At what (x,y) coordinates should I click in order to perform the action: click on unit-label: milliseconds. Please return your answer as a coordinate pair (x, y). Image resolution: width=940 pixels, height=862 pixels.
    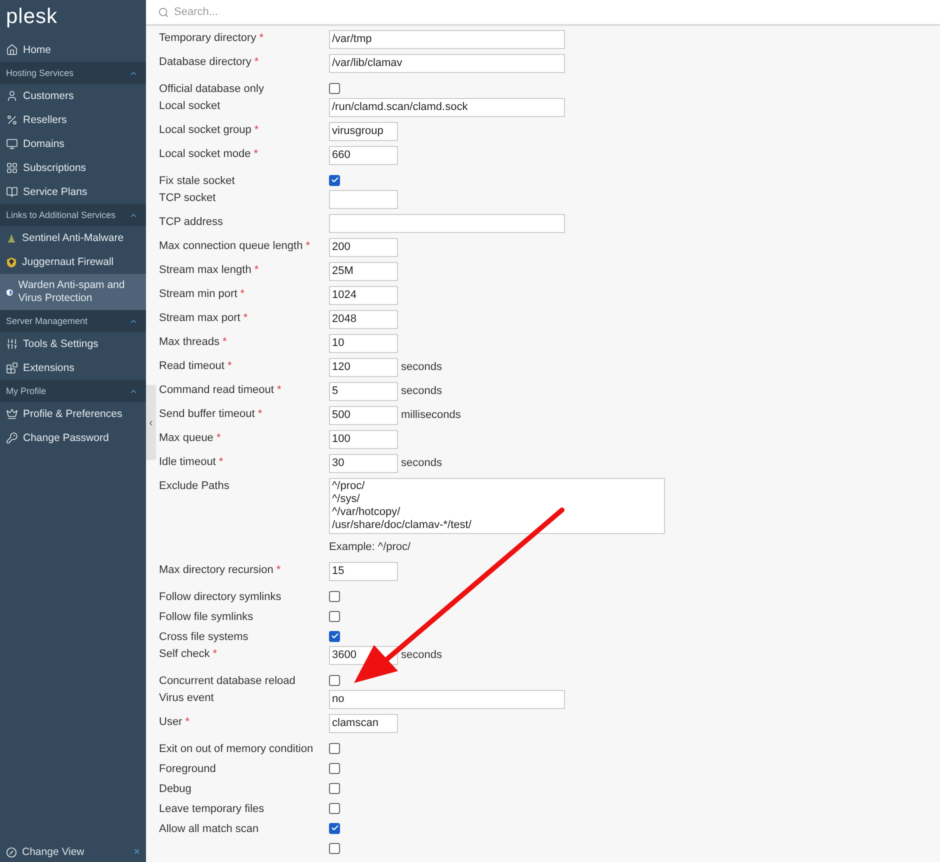
    Looking at the image, I should click on (430, 414).